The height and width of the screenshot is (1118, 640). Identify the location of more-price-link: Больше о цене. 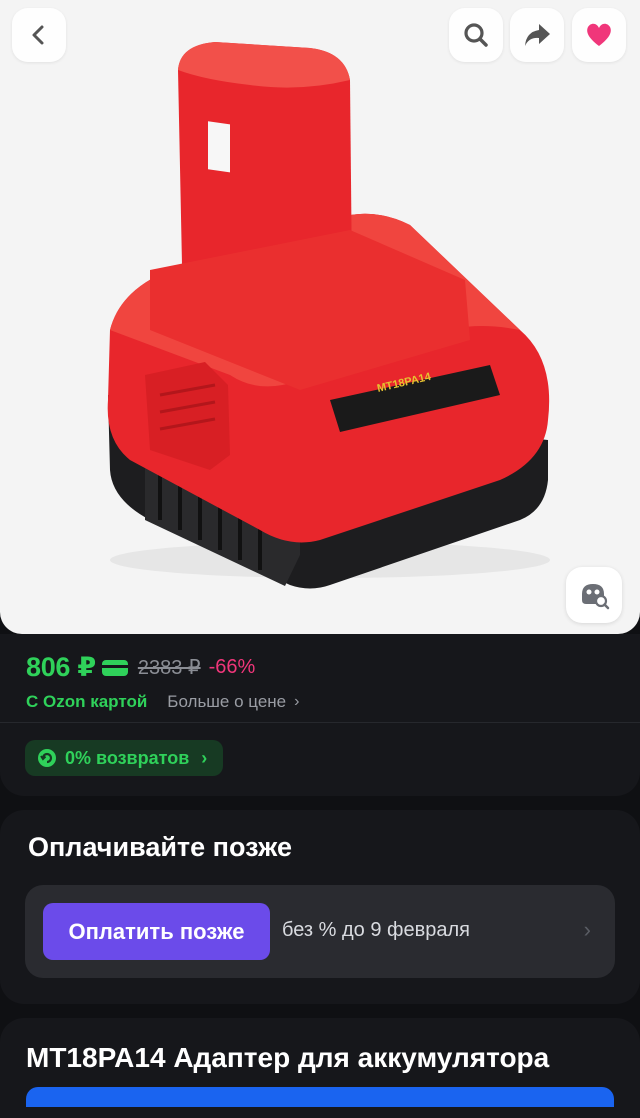
(226, 702).